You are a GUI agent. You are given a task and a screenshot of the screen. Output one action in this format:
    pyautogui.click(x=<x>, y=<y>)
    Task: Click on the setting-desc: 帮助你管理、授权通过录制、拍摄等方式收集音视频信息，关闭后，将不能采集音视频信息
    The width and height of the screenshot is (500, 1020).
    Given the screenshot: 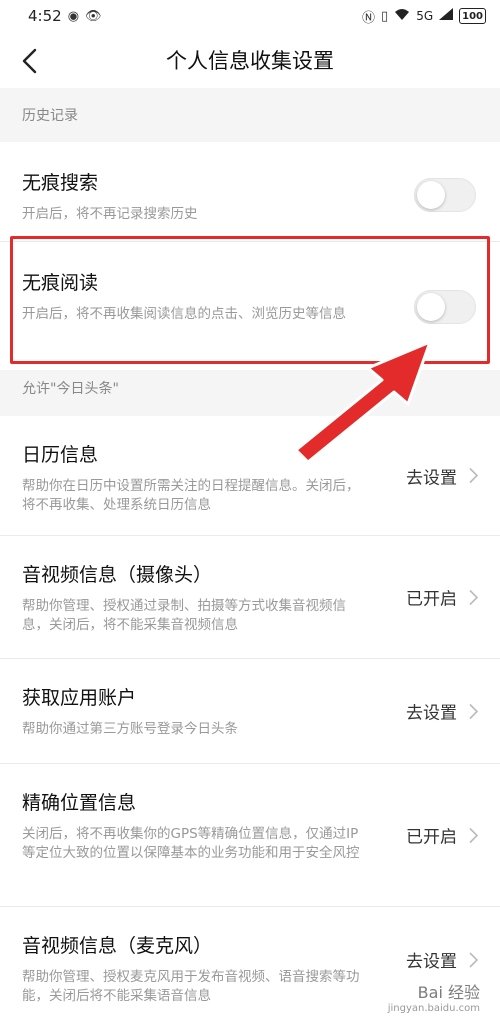 What is the action you would take?
    pyautogui.click(x=184, y=615)
    